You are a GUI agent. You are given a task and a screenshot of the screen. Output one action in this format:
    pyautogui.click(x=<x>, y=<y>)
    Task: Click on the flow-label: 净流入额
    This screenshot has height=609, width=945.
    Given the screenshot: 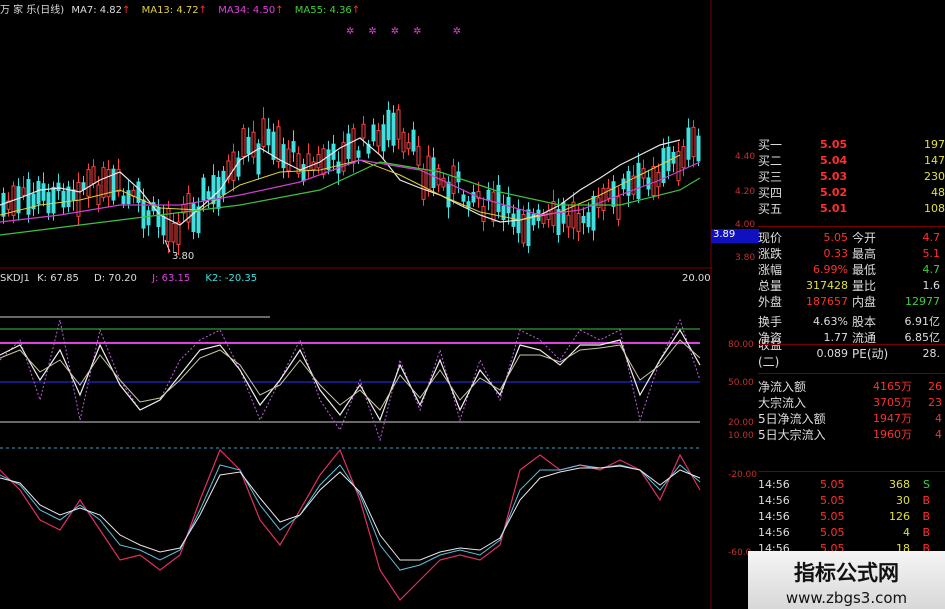 What is the action you would take?
    pyautogui.click(x=782, y=386)
    